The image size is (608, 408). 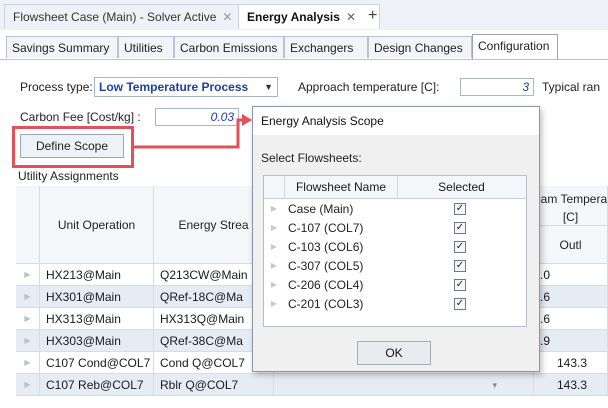 I want to click on unit-operation-cell: HX301@Main, so click(x=97, y=297).